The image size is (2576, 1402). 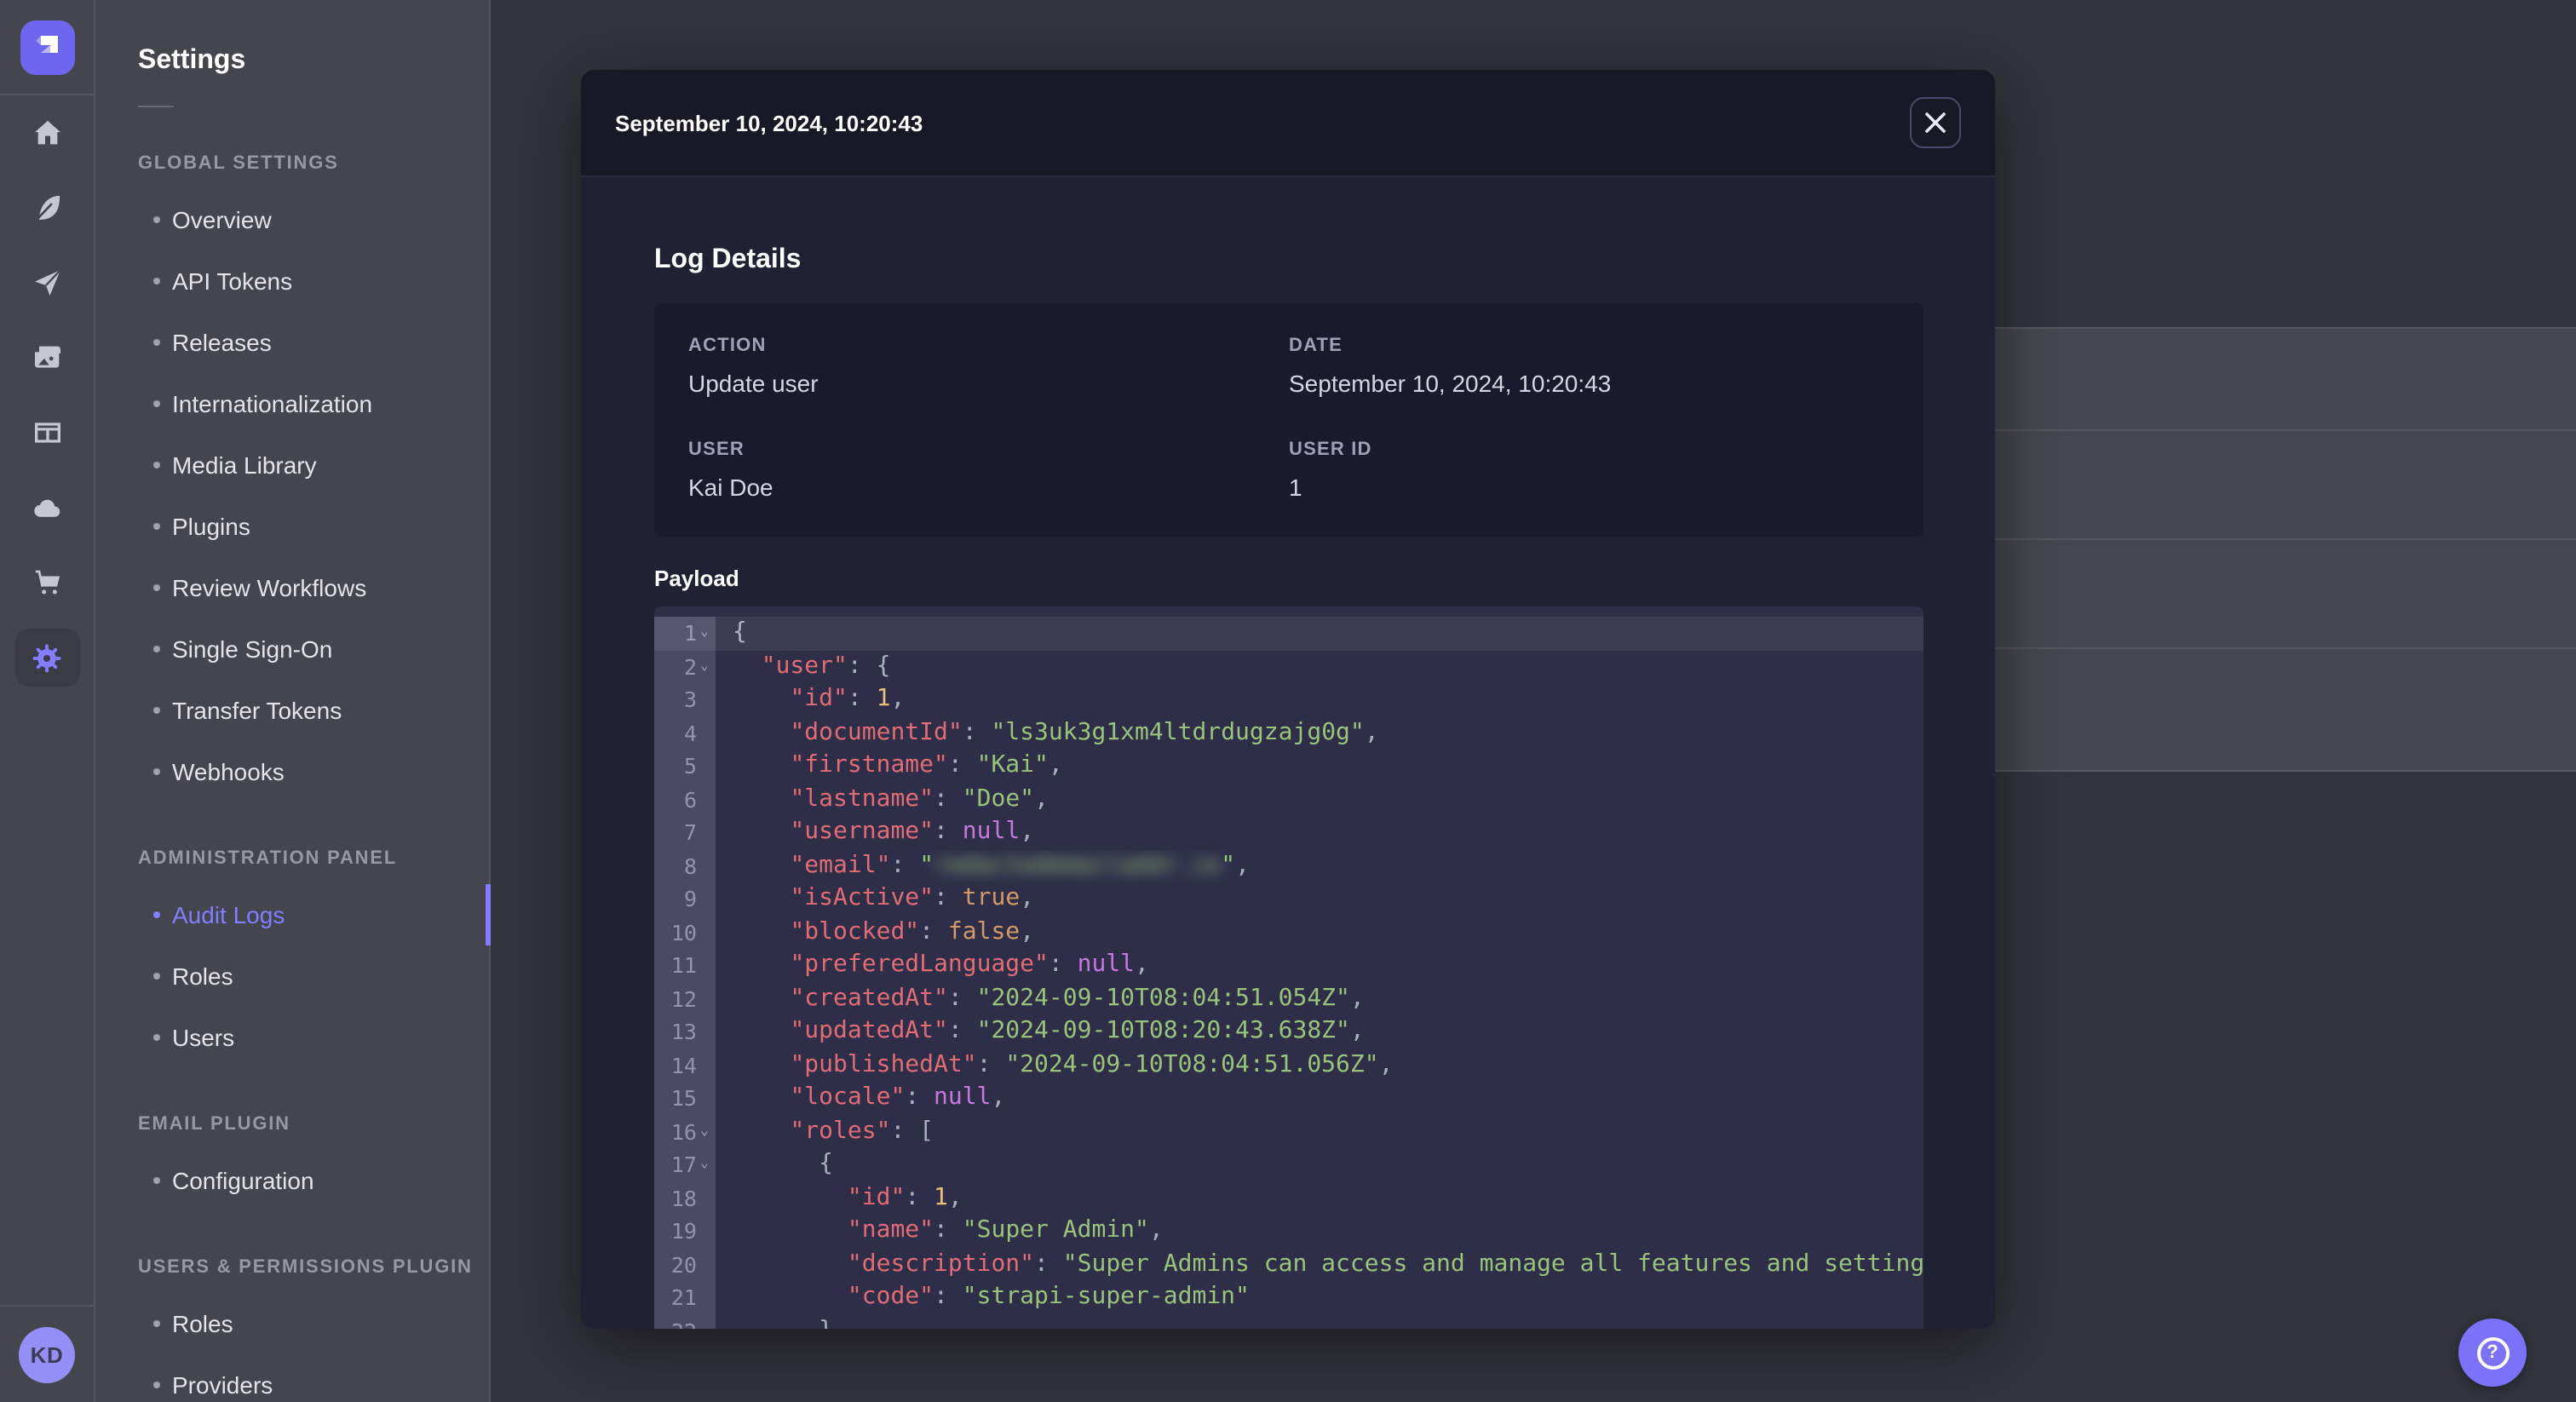 What do you see at coordinates (685, 966) in the screenshot?
I see `gutter-cell: 11` at bounding box center [685, 966].